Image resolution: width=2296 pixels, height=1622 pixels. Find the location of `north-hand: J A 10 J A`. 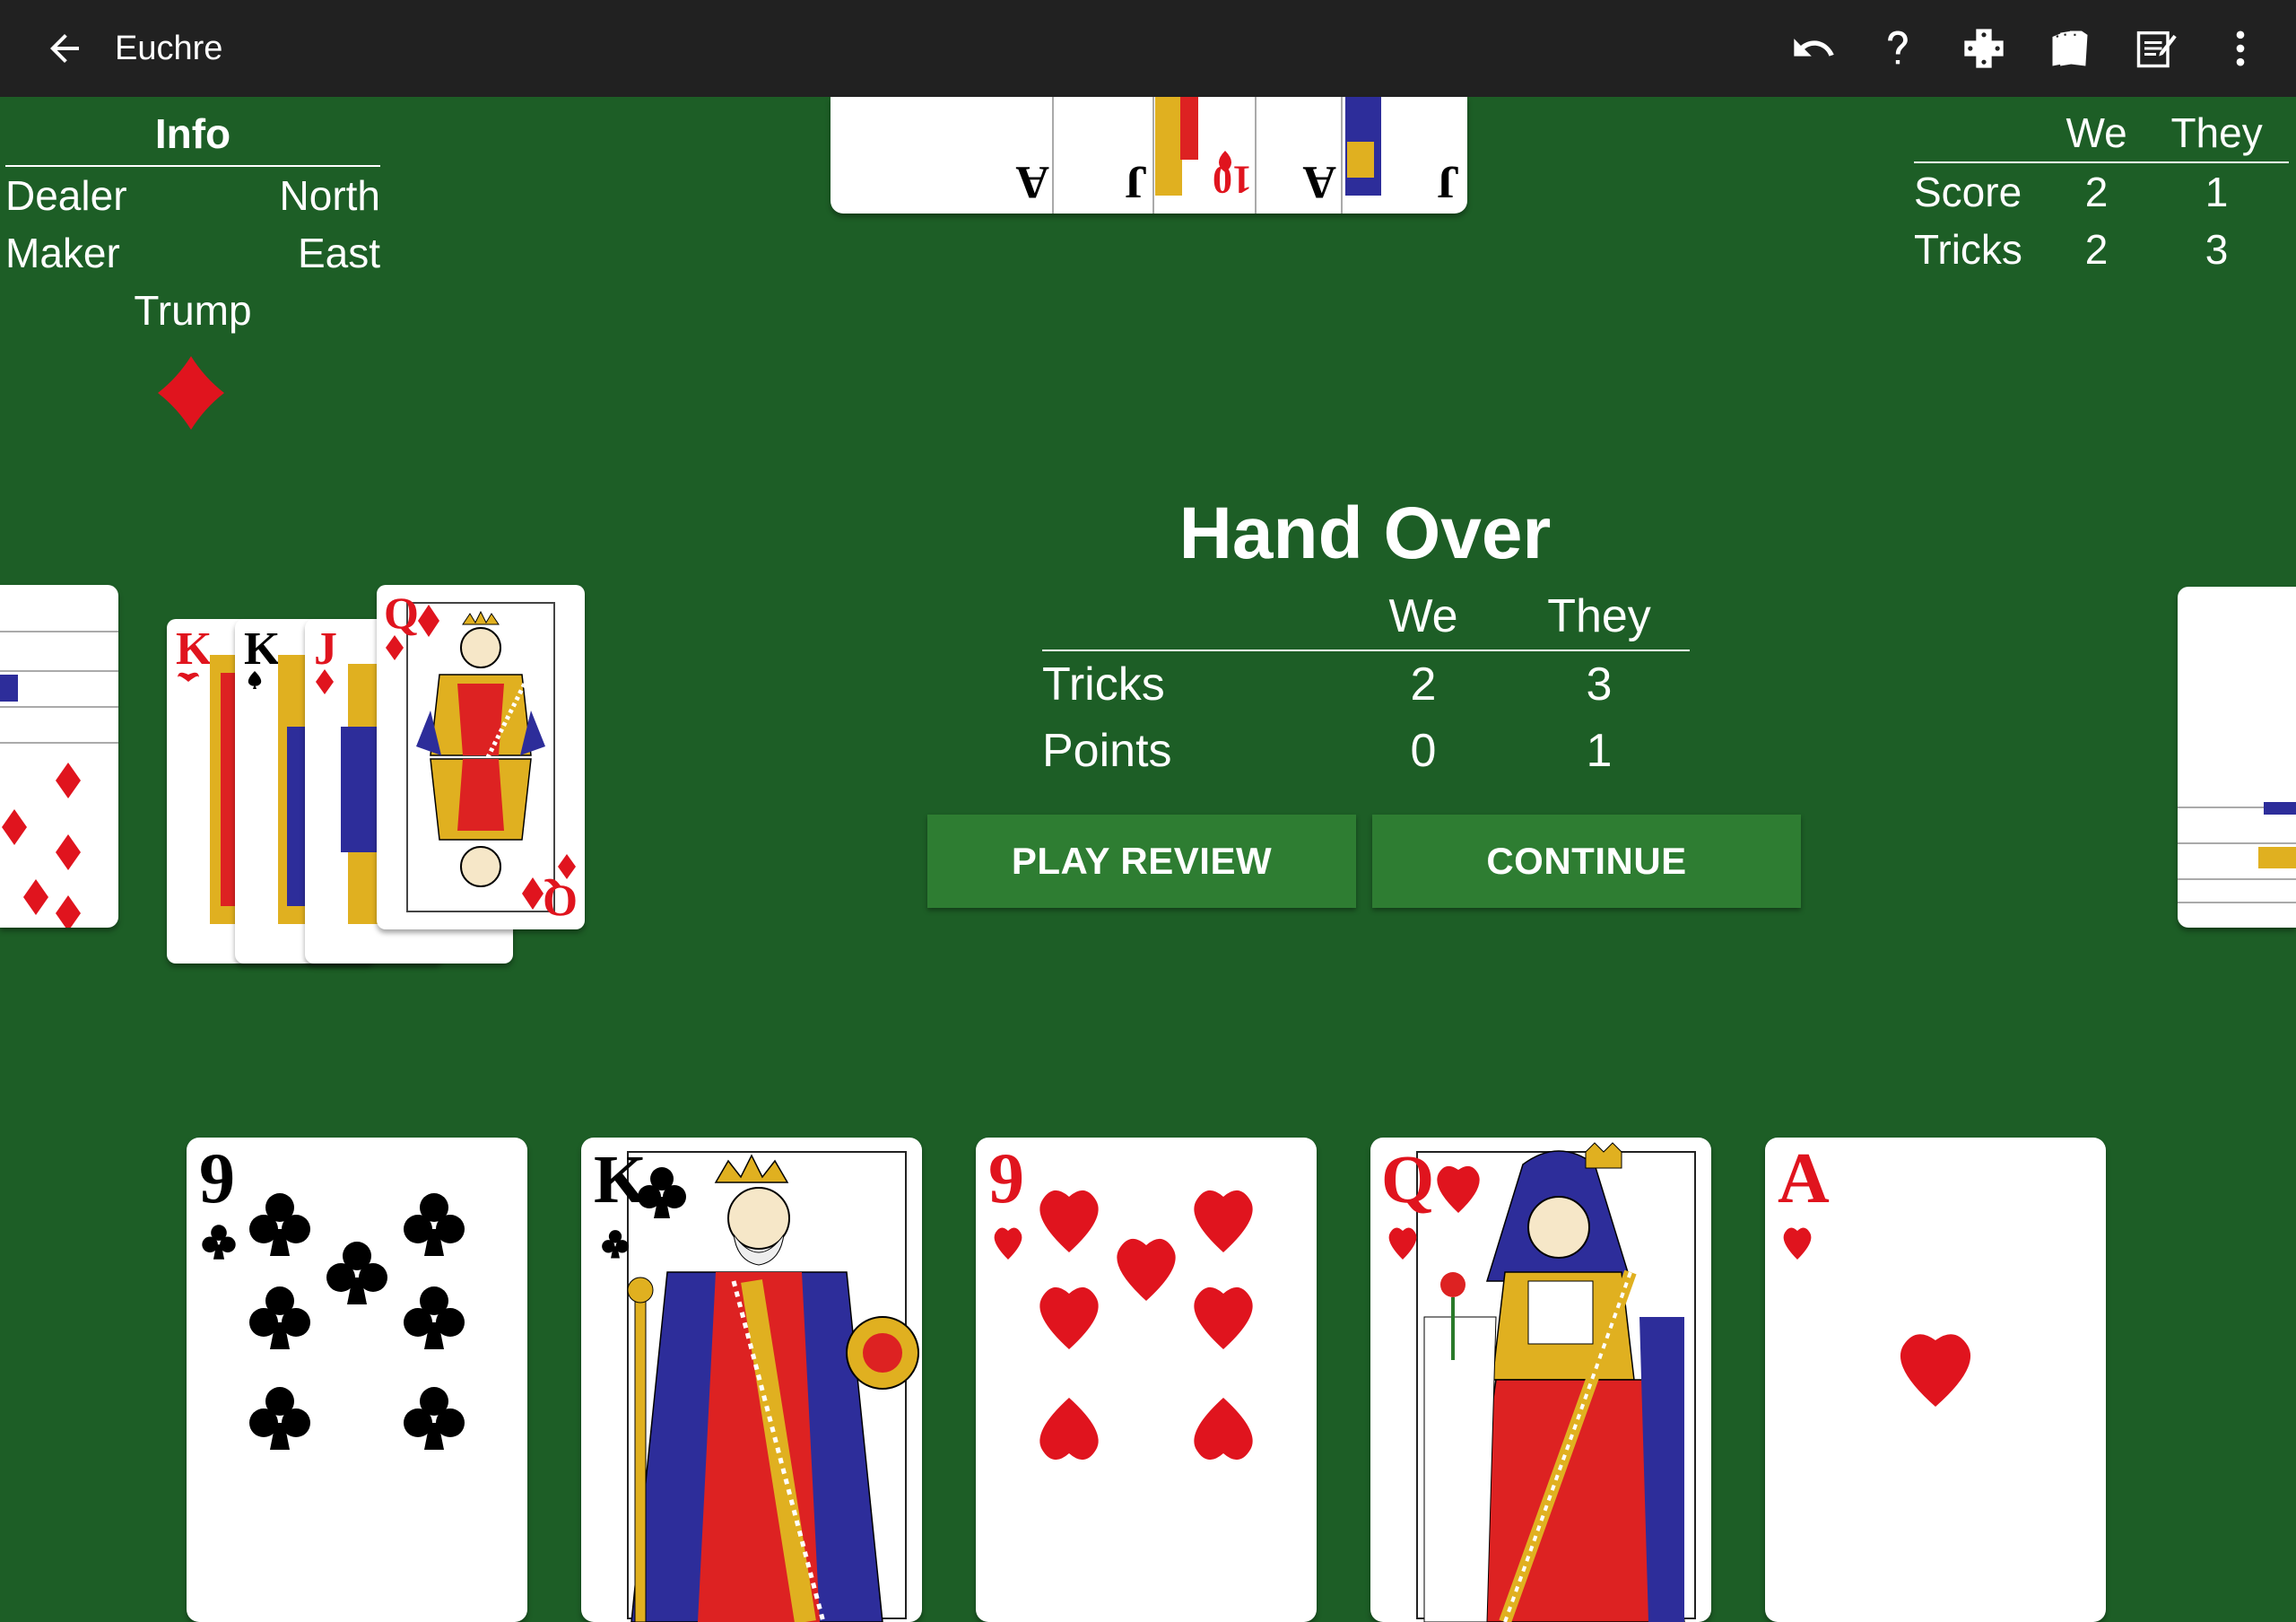

north-hand: J A 10 J A is located at coordinates (1149, 156).